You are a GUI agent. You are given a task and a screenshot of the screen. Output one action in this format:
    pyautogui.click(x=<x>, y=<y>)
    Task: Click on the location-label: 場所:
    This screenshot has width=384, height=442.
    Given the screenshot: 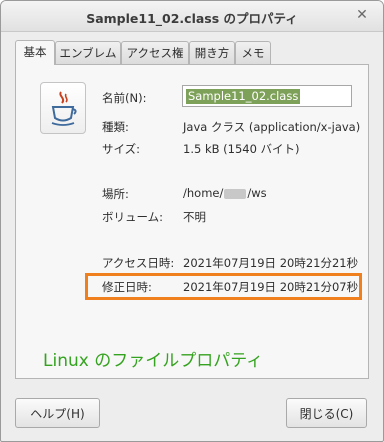 What is the action you would take?
    pyautogui.click(x=115, y=194)
    